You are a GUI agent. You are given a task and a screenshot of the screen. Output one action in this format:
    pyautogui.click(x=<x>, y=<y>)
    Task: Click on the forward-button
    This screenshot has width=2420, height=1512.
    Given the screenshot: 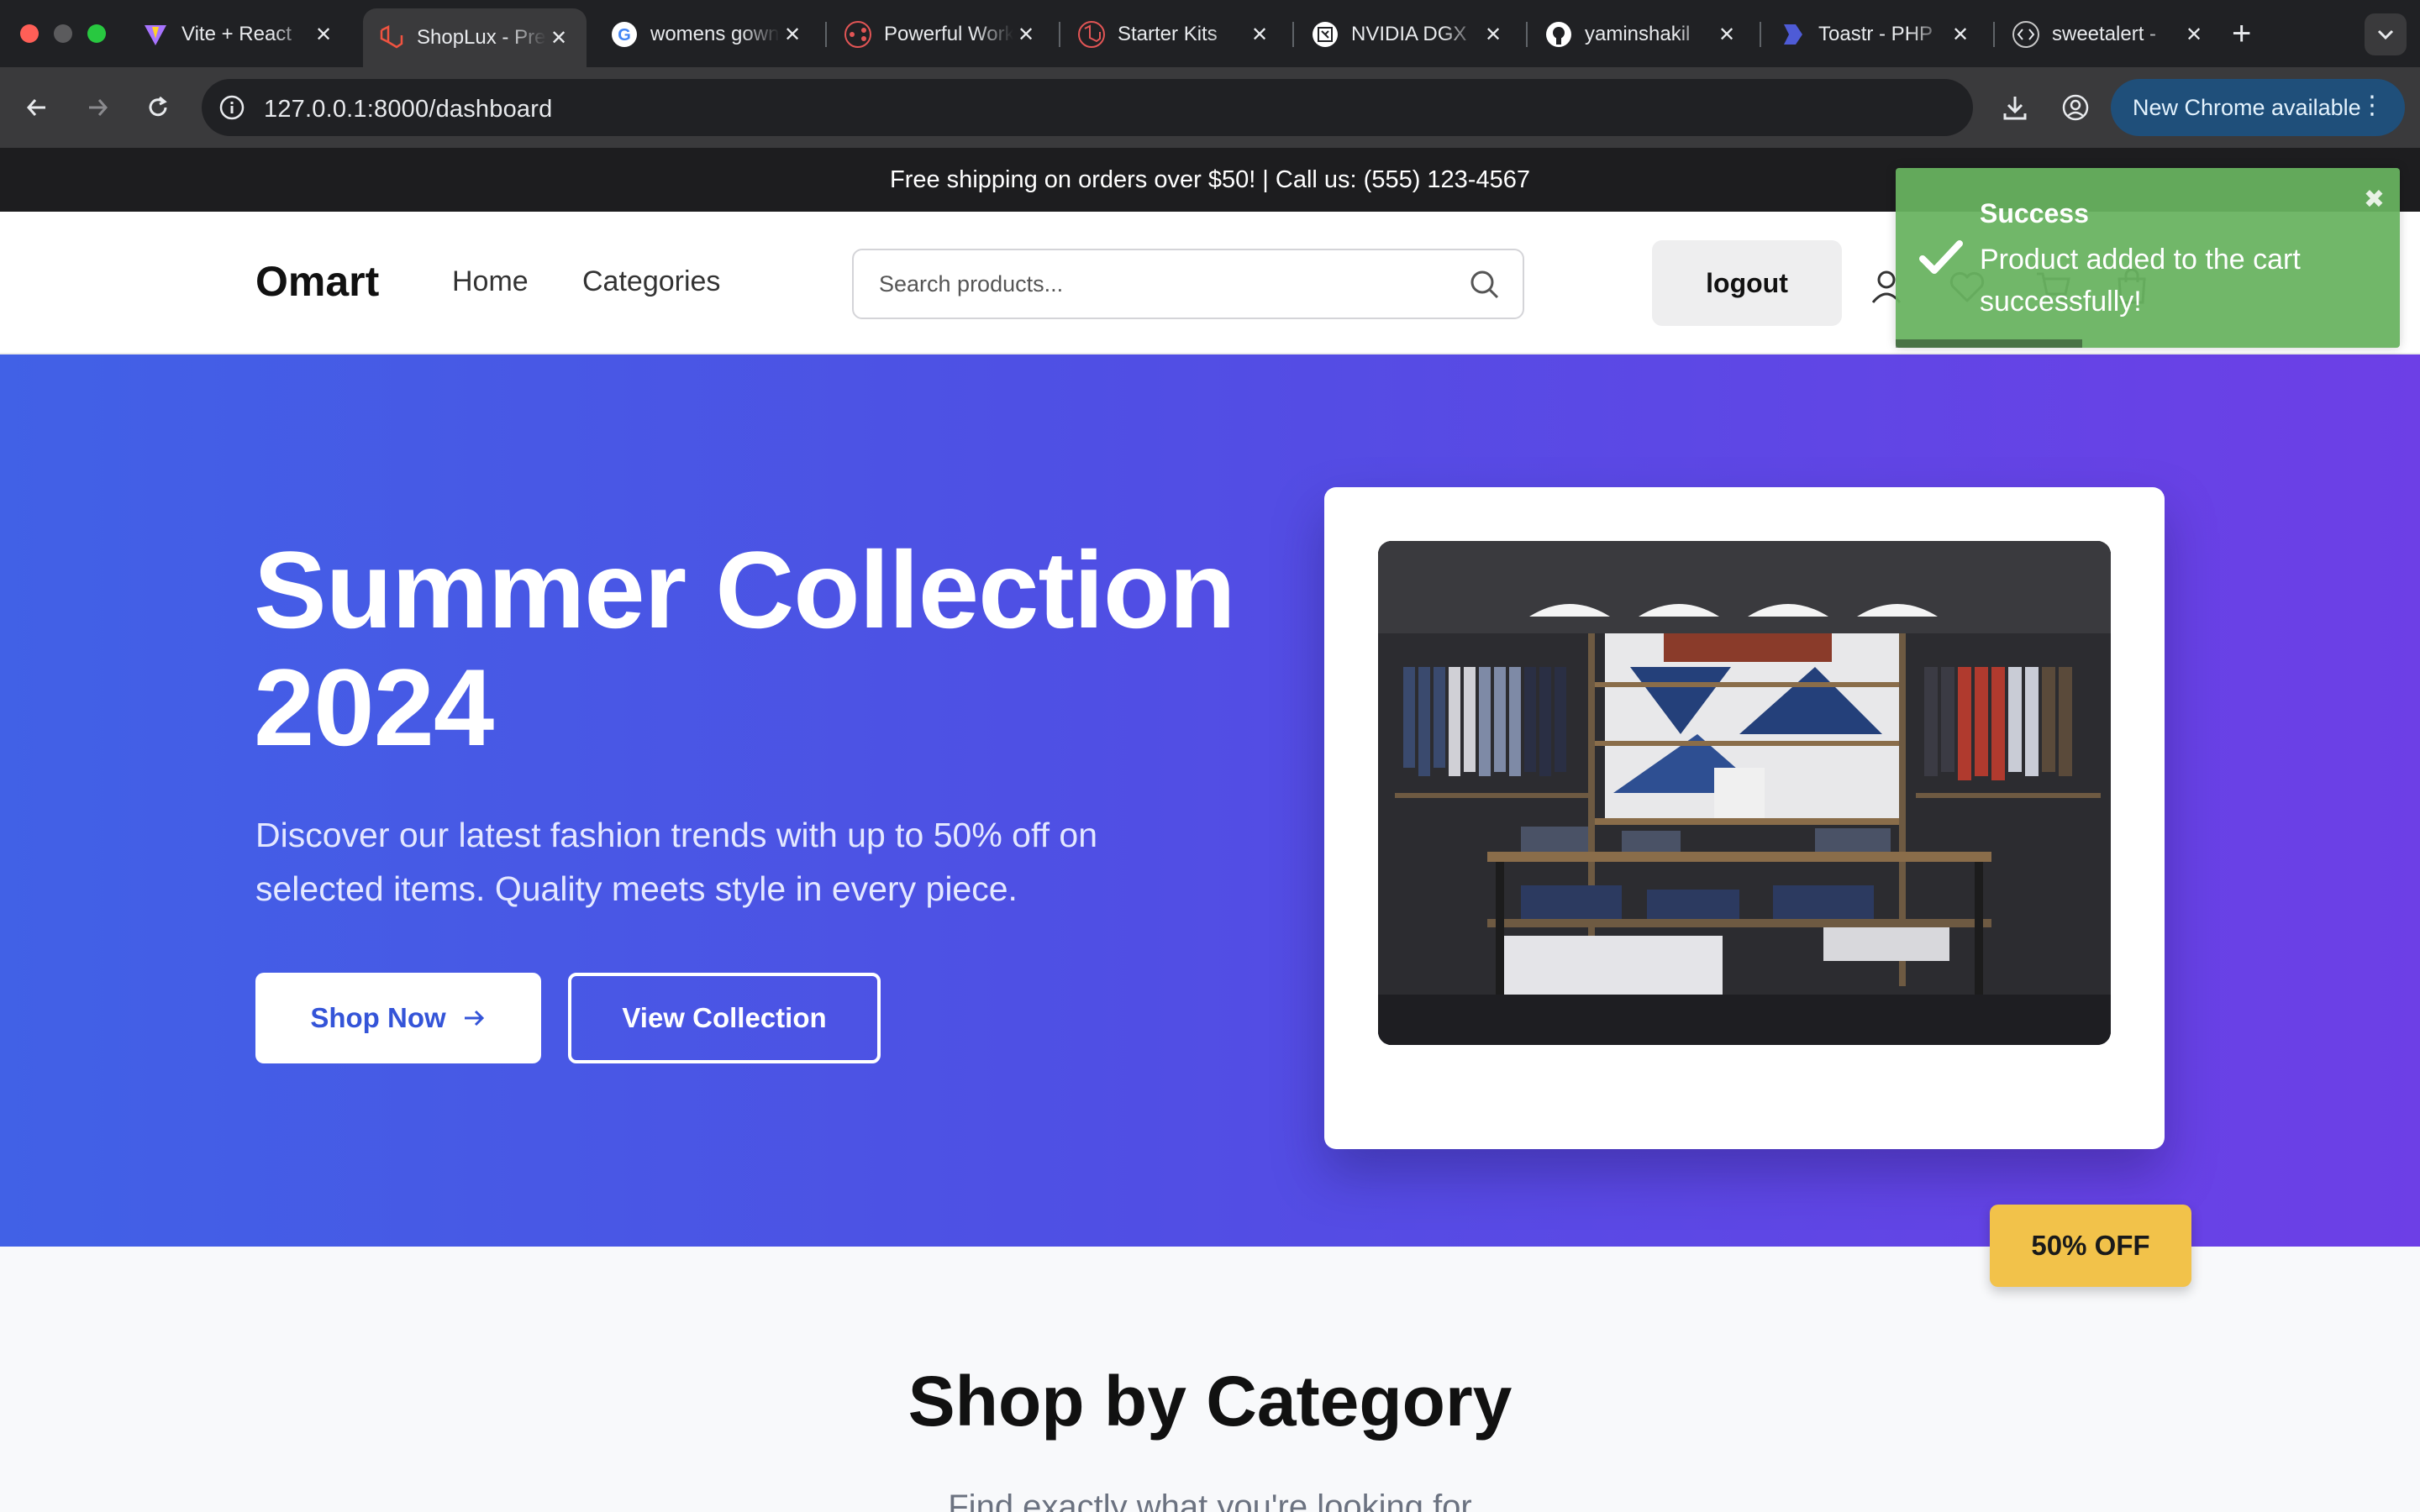 What is the action you would take?
    pyautogui.click(x=97, y=107)
    